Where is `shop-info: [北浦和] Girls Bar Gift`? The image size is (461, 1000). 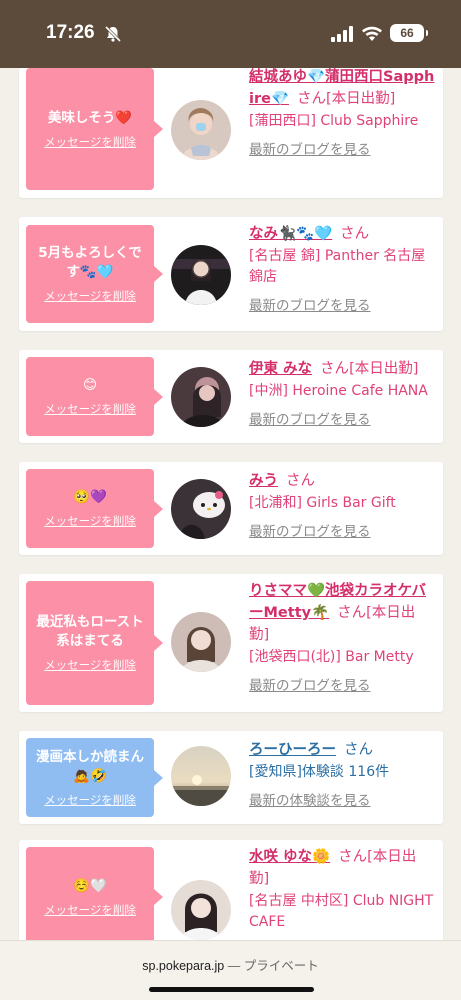 shop-info: [北浦和] Girls Bar Gift is located at coordinates (322, 503).